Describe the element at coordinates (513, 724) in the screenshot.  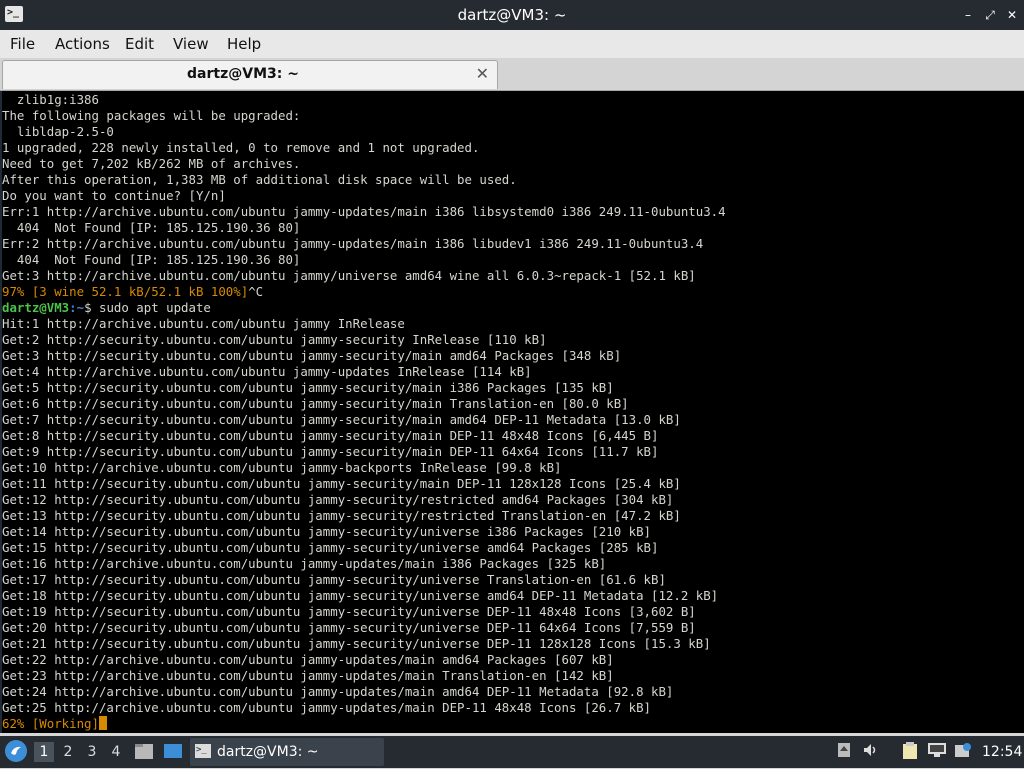
I see `terminal-line: 62% [Working]` at that location.